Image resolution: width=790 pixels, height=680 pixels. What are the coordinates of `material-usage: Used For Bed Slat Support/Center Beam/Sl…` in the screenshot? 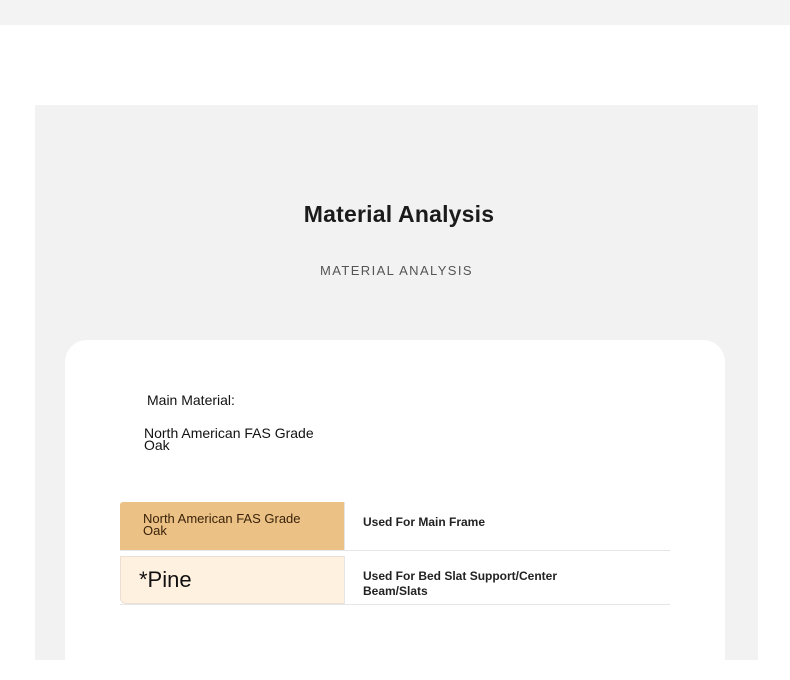 It's located at (460, 583).